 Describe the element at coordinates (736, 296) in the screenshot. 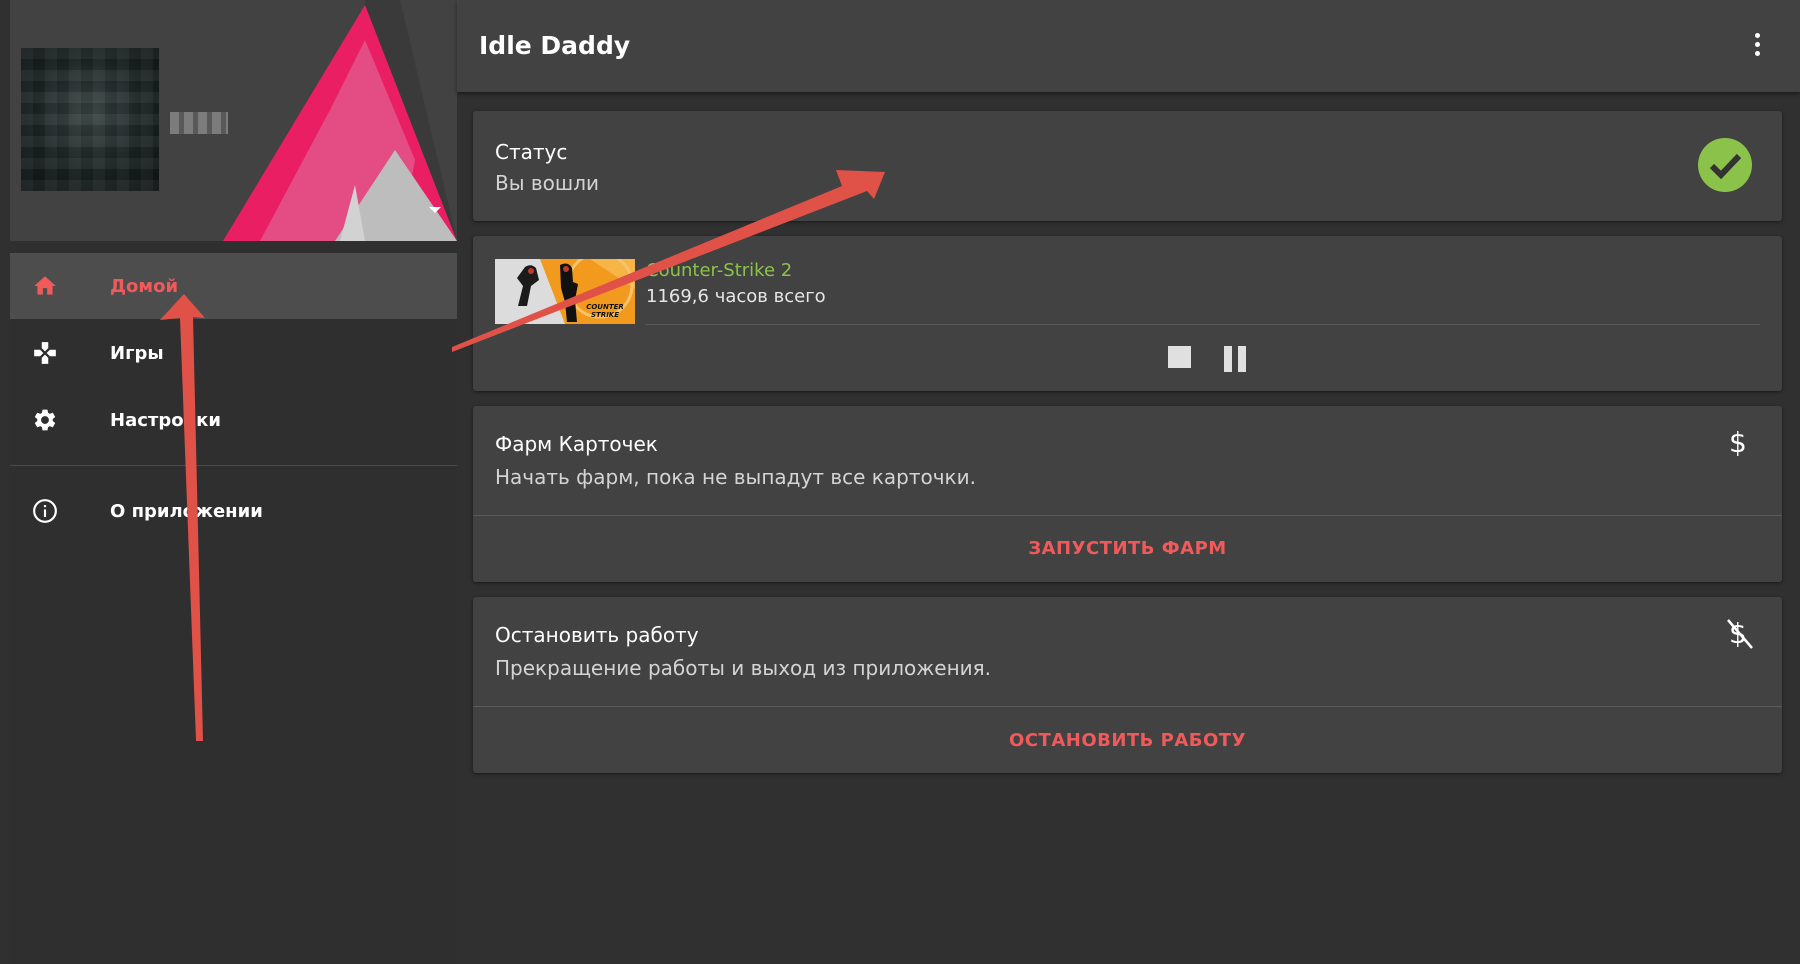

I see `game-hours: 1169,6 часов всего` at that location.